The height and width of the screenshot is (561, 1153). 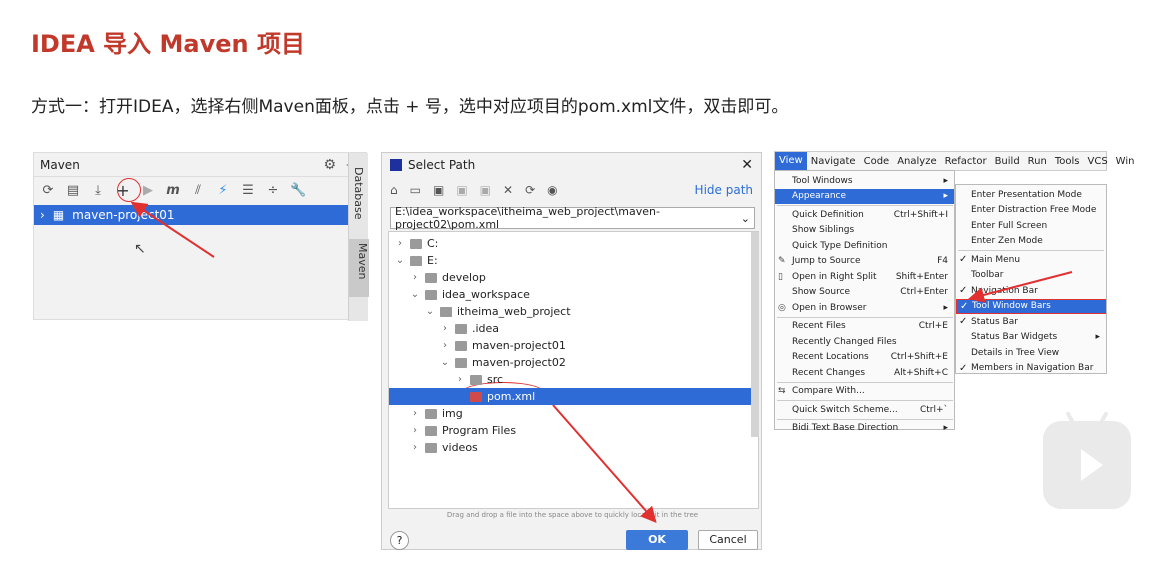 What do you see at coordinates (172, 229) in the screenshot?
I see `arrow-to-plus` at bounding box center [172, 229].